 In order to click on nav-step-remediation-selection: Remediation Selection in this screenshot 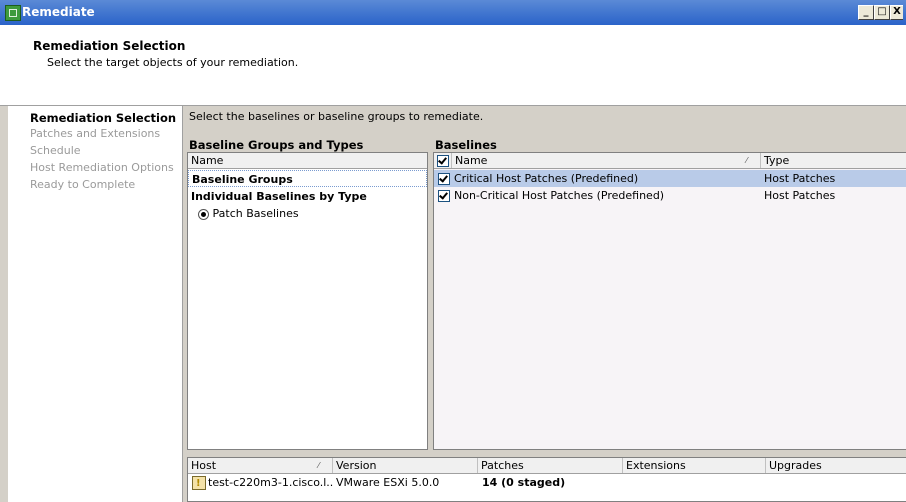, I will do `click(103, 118)`.